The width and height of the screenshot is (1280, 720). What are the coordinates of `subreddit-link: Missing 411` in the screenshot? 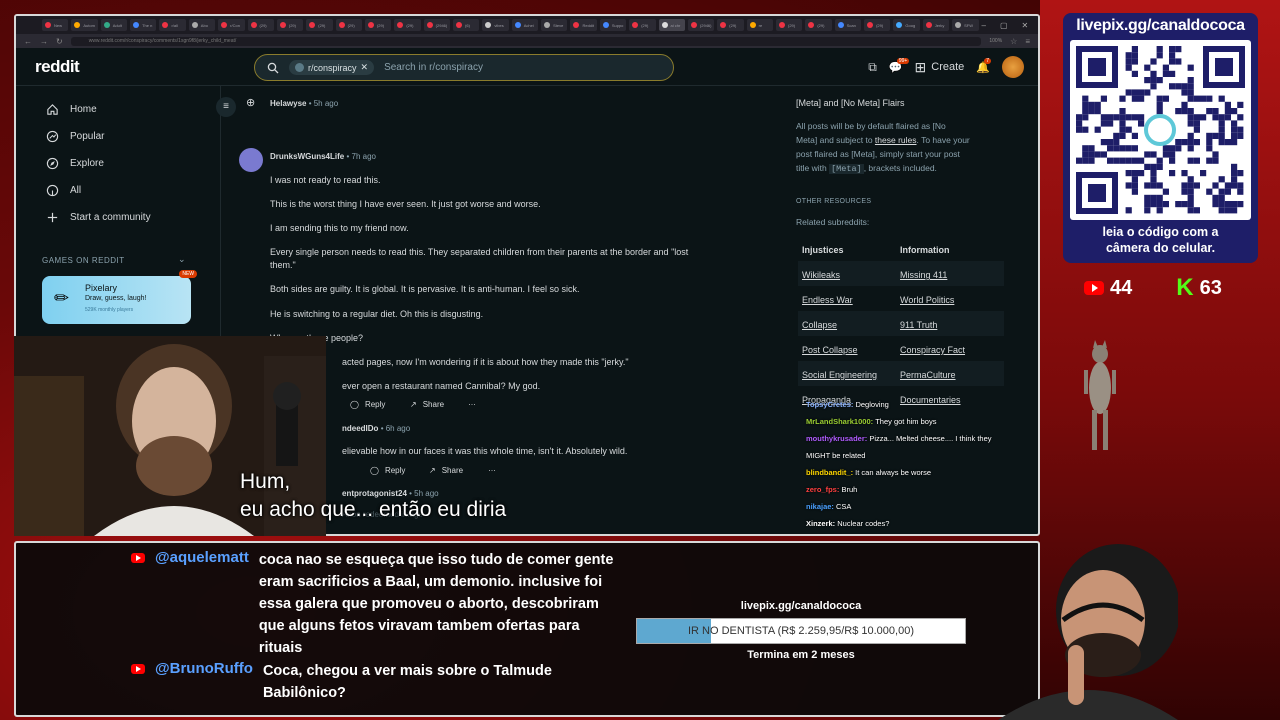 It's located at (923, 275).